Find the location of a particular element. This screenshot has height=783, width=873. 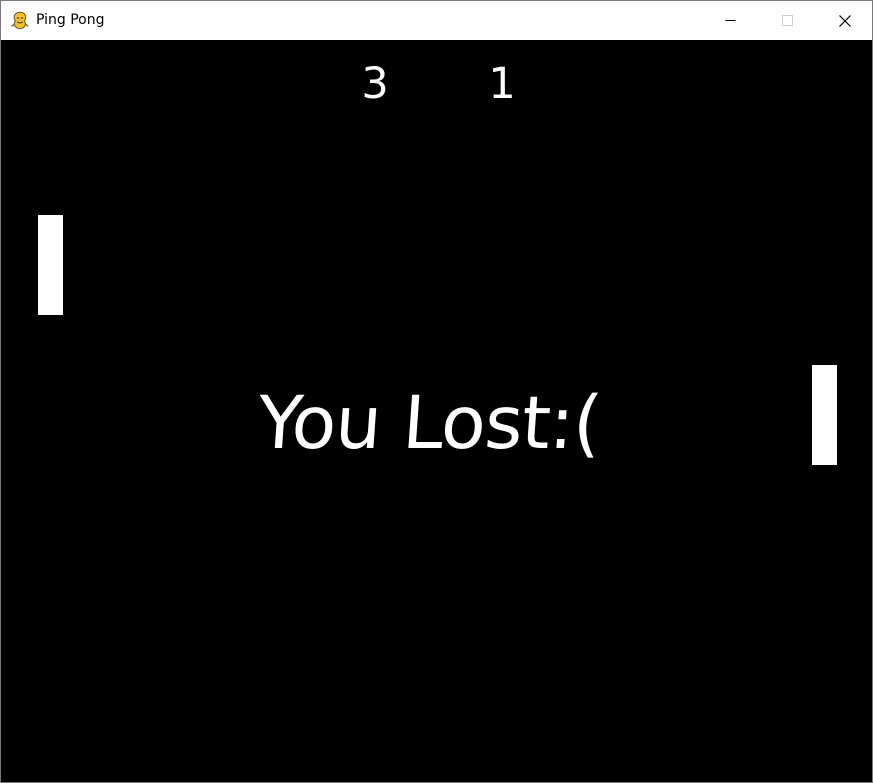

title-bar: Ping Pong is located at coordinates (436, 20).